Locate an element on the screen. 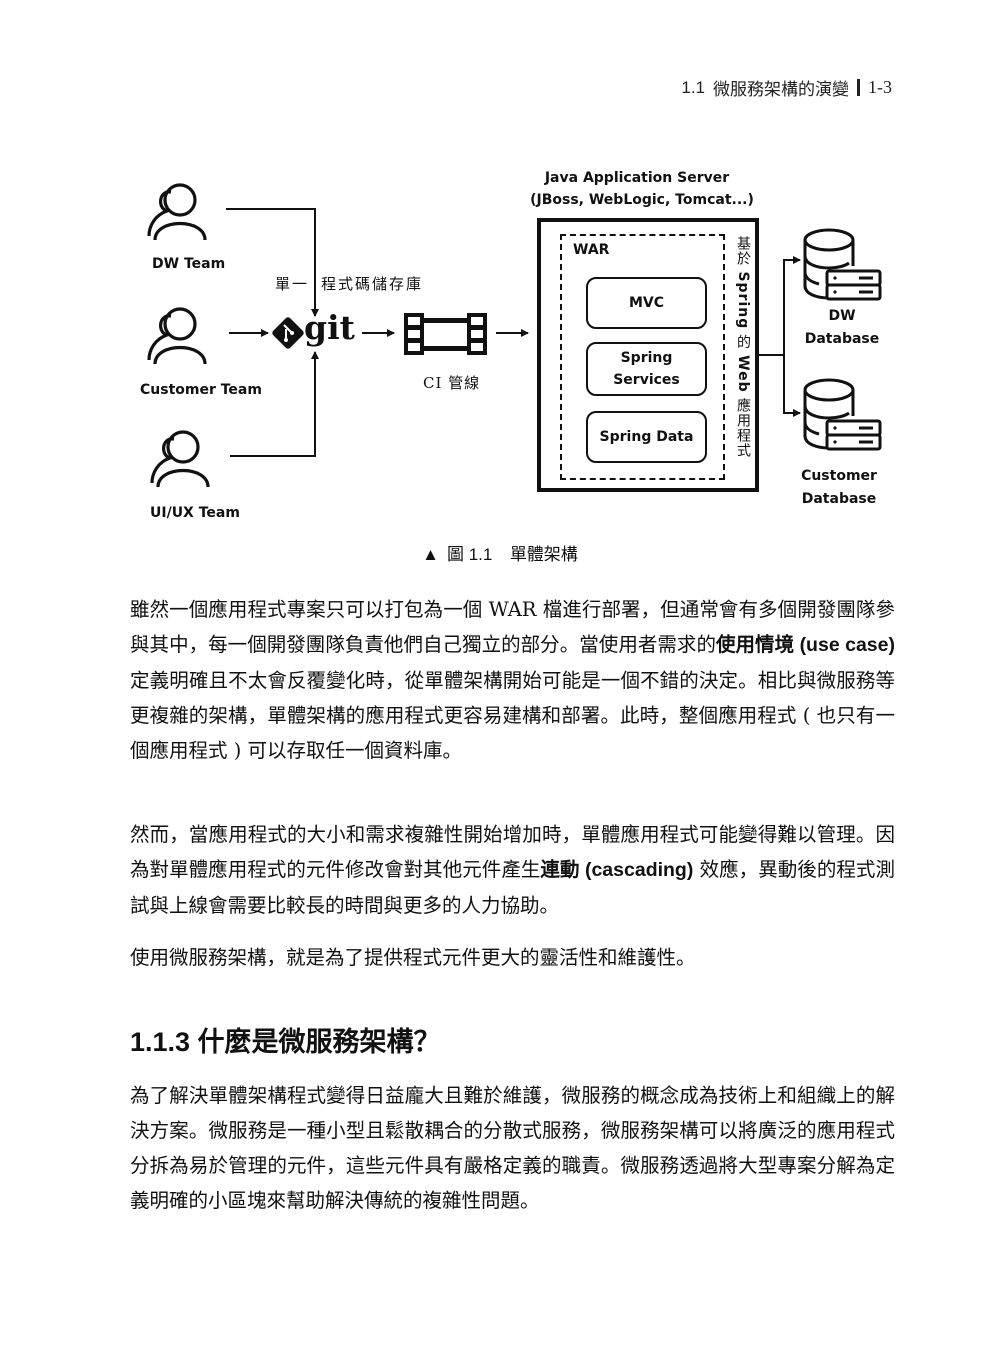  team-label: DW Team is located at coordinates (189, 264).